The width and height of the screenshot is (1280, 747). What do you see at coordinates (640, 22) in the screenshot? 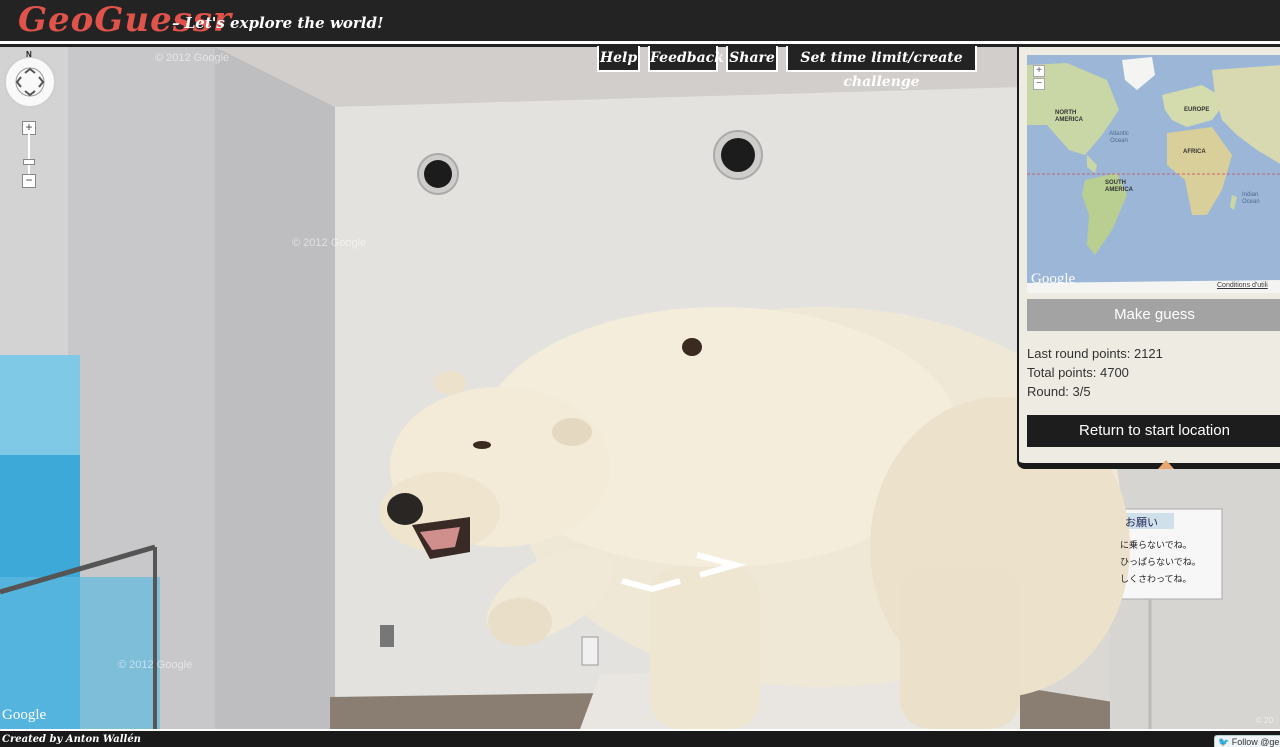
I see `header-bar: GeoGuessr – Let's explore the world!` at bounding box center [640, 22].